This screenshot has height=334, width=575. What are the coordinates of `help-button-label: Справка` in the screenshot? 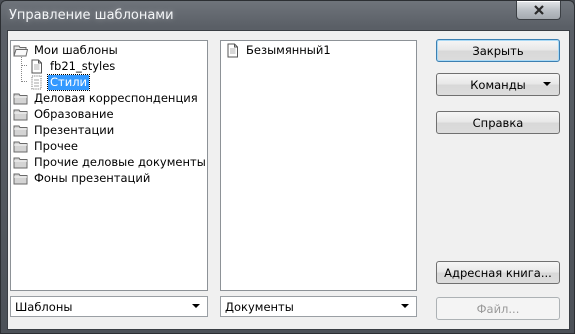 It's located at (498, 122).